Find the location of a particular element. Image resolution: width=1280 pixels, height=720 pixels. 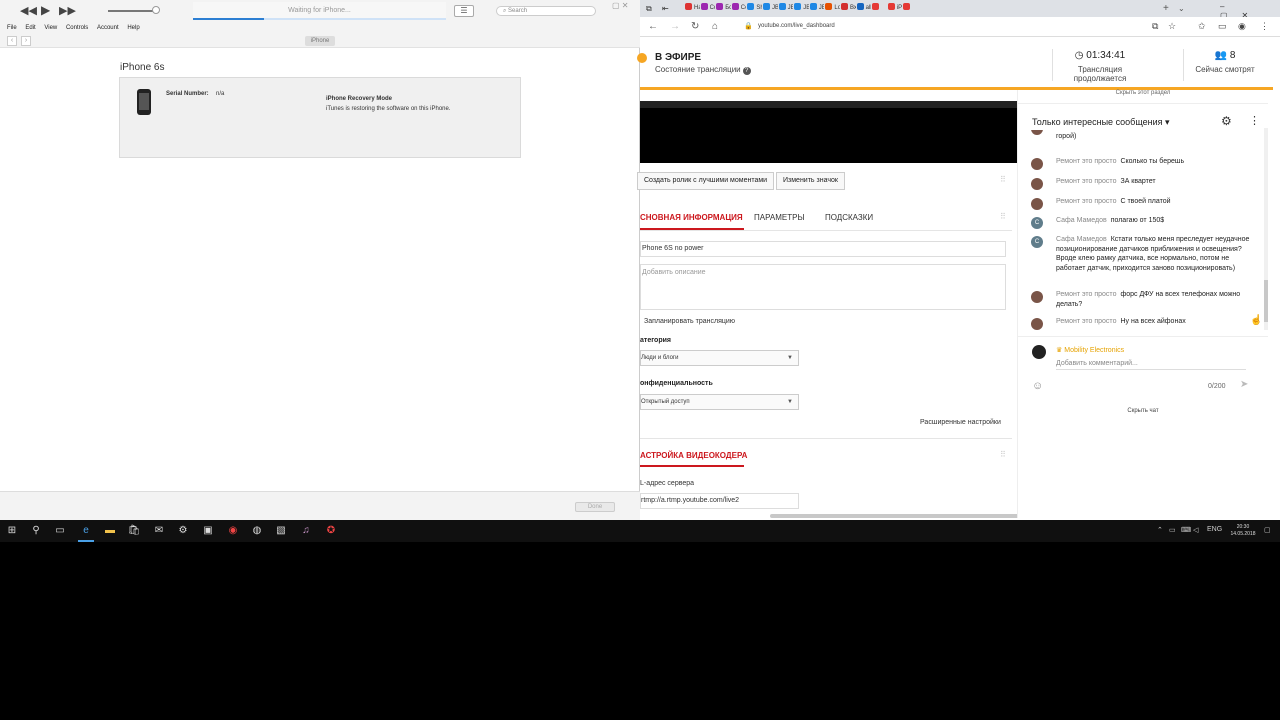

encoder-section-title: АСТРОЙКА ВИДЕОКОДЕРА is located at coordinates (693, 455).